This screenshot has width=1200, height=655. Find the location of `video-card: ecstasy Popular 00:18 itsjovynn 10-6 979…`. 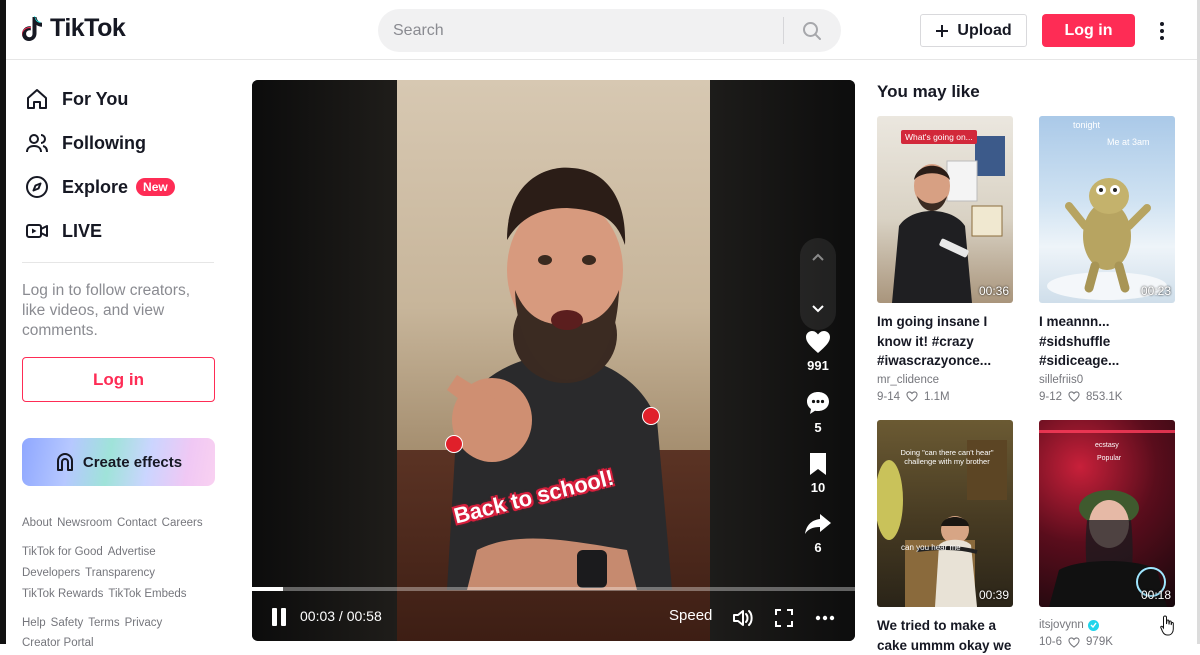

video-card: ecstasy Popular 00:18 itsjovynn 10-6 979… is located at coordinates (1107, 534).